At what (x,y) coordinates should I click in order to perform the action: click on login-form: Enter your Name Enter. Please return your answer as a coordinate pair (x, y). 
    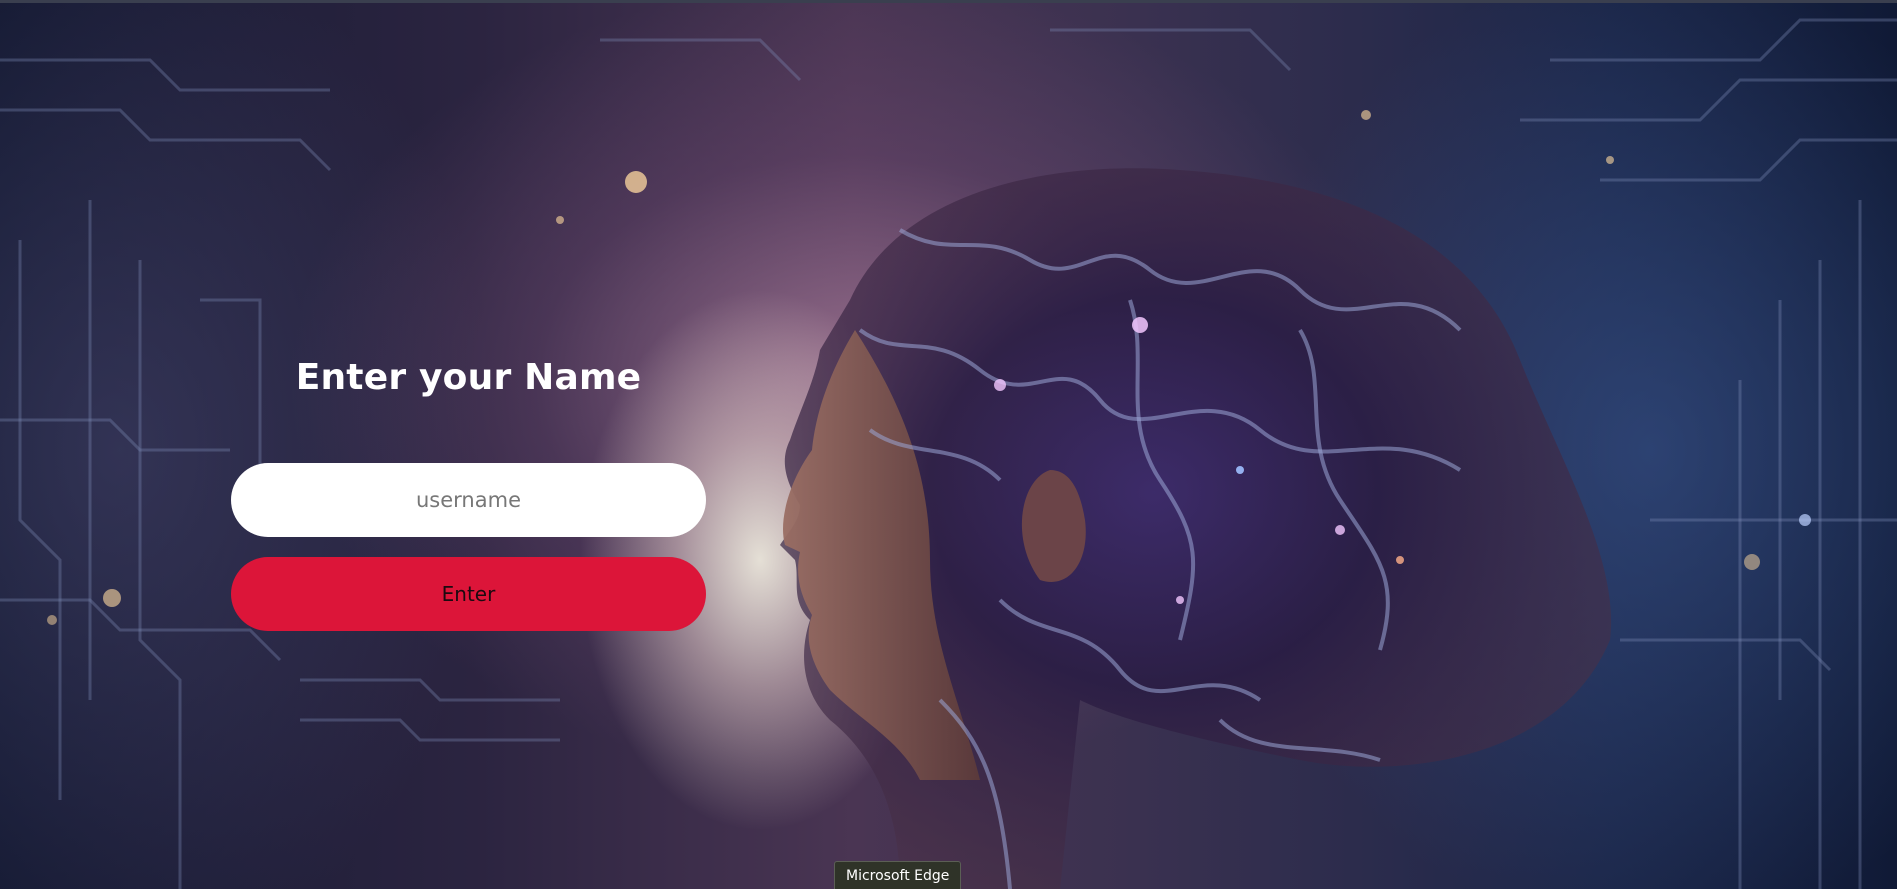
    Looking at the image, I should click on (468, 490).